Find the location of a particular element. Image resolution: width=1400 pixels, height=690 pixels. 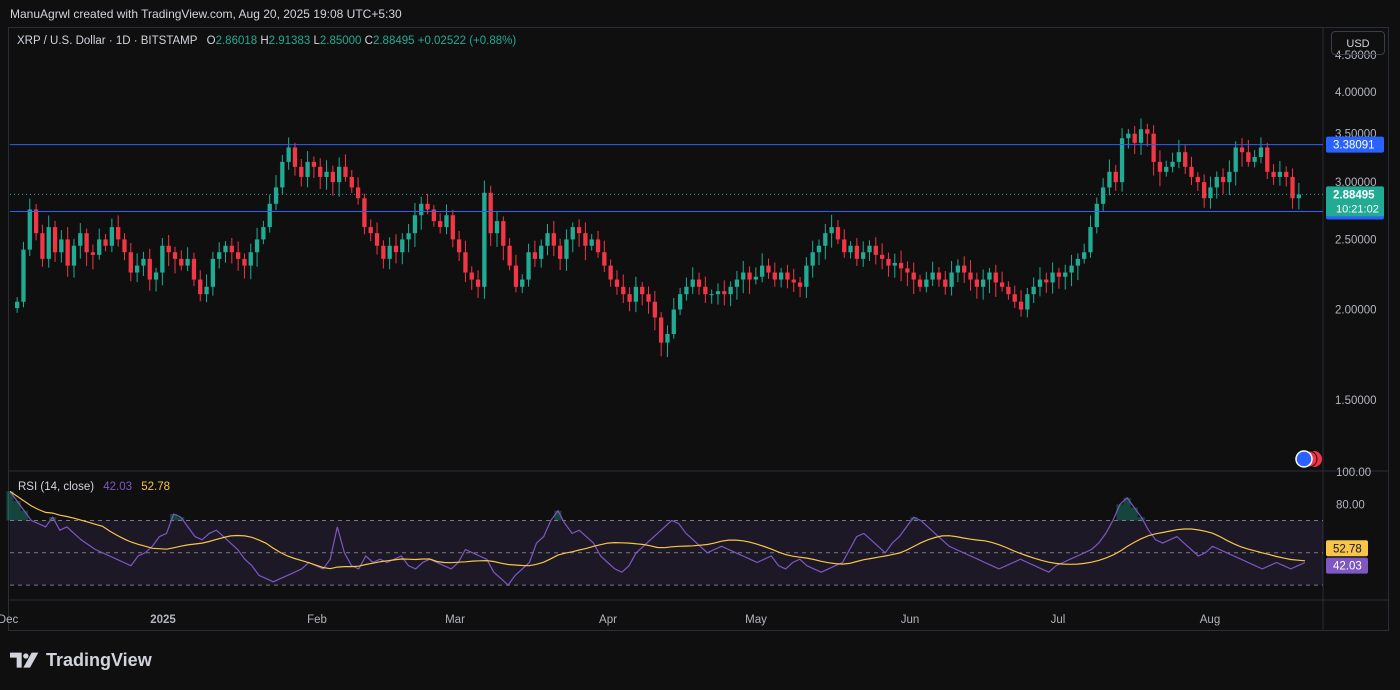

x-tick-label: Mar is located at coordinates (455, 620).